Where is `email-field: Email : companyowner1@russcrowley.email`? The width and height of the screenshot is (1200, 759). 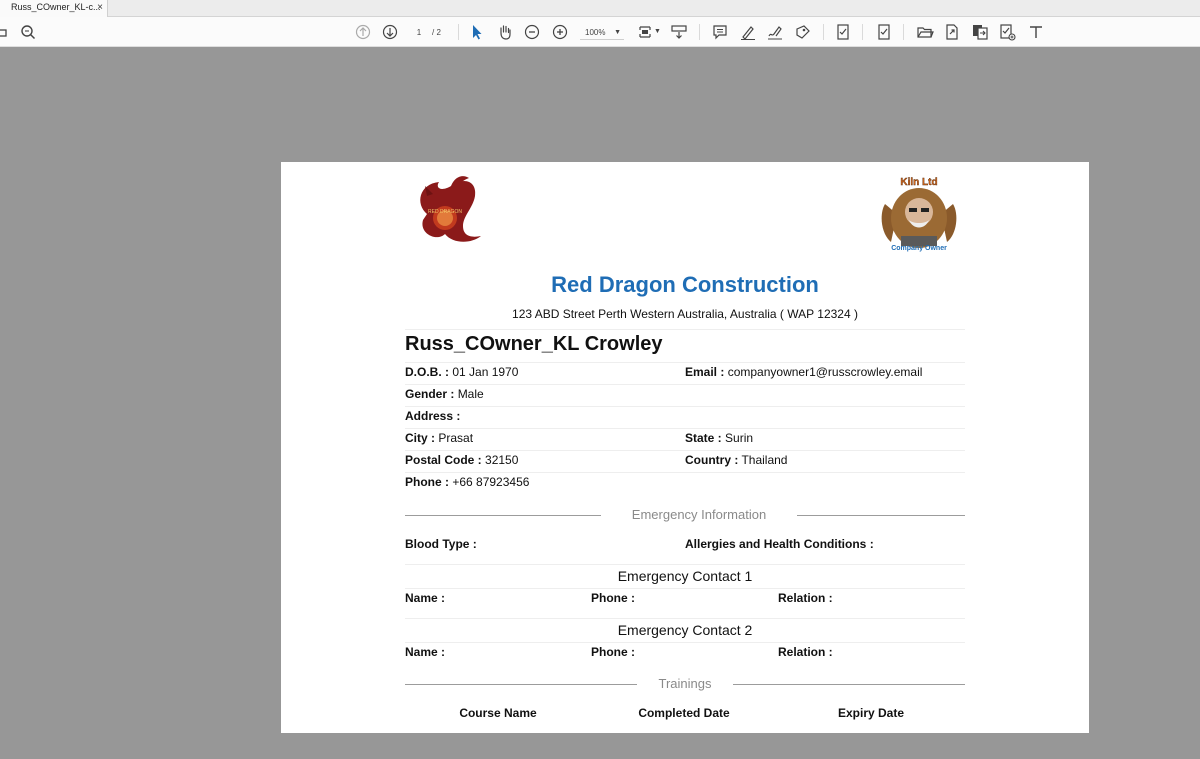
email-field: Email : companyowner1@russcrowley.email is located at coordinates (803, 372).